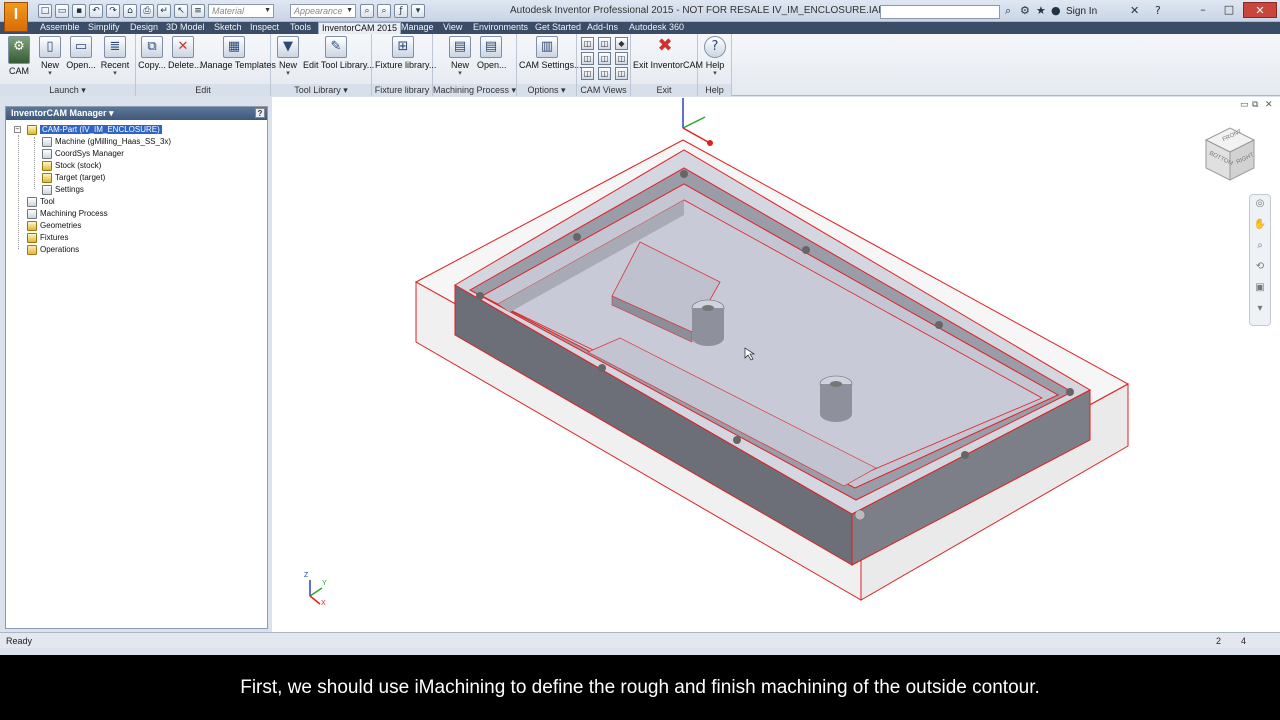  What do you see at coordinates (1134, 10) in the screenshot?
I see `exchange-apps-icon: ✕` at bounding box center [1134, 10].